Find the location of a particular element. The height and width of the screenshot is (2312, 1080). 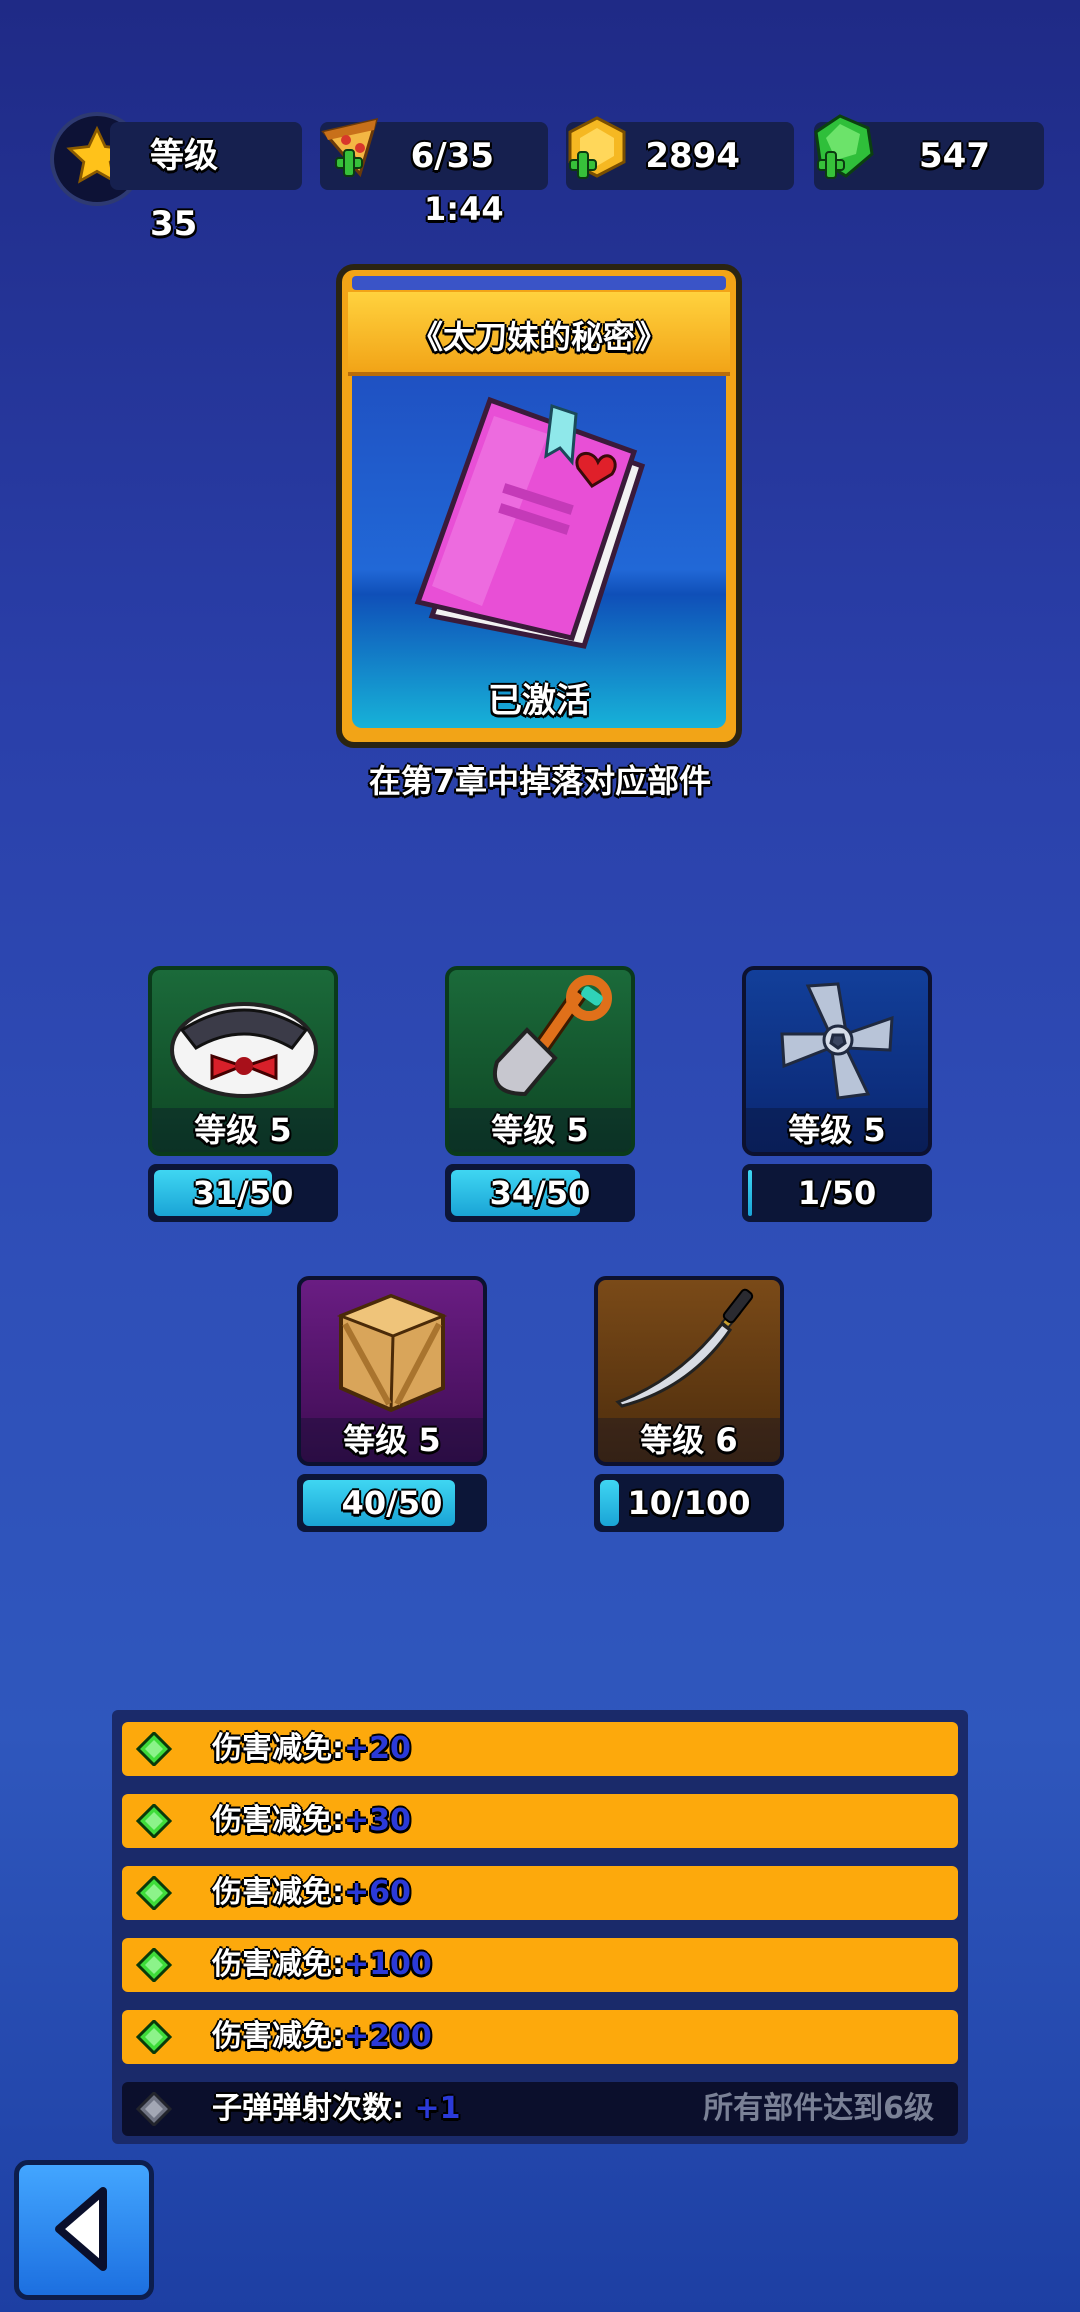

part-tile: 等级 6 is located at coordinates (689, 1371).